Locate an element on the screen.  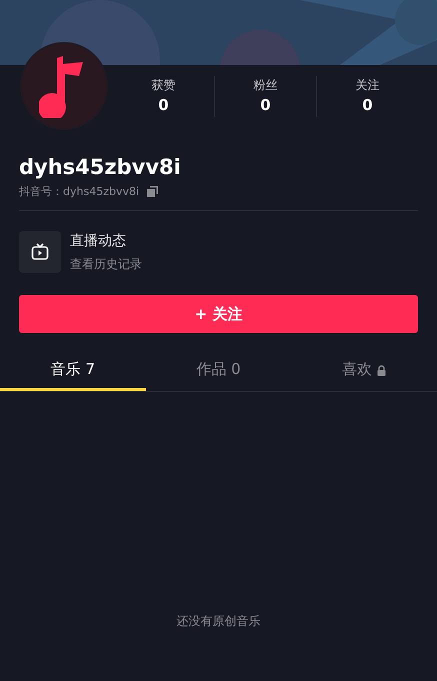
live-button is located at coordinates (40, 252).